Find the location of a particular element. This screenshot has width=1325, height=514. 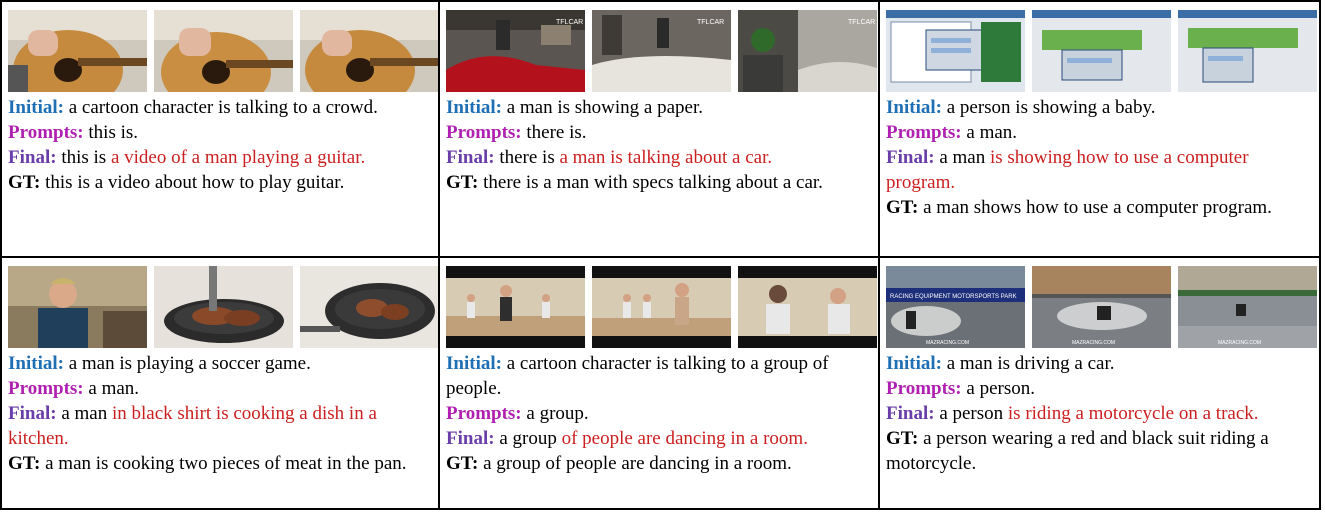

initial-caption: Initial: a man is playing a soccer game. is located at coordinates (221, 363).